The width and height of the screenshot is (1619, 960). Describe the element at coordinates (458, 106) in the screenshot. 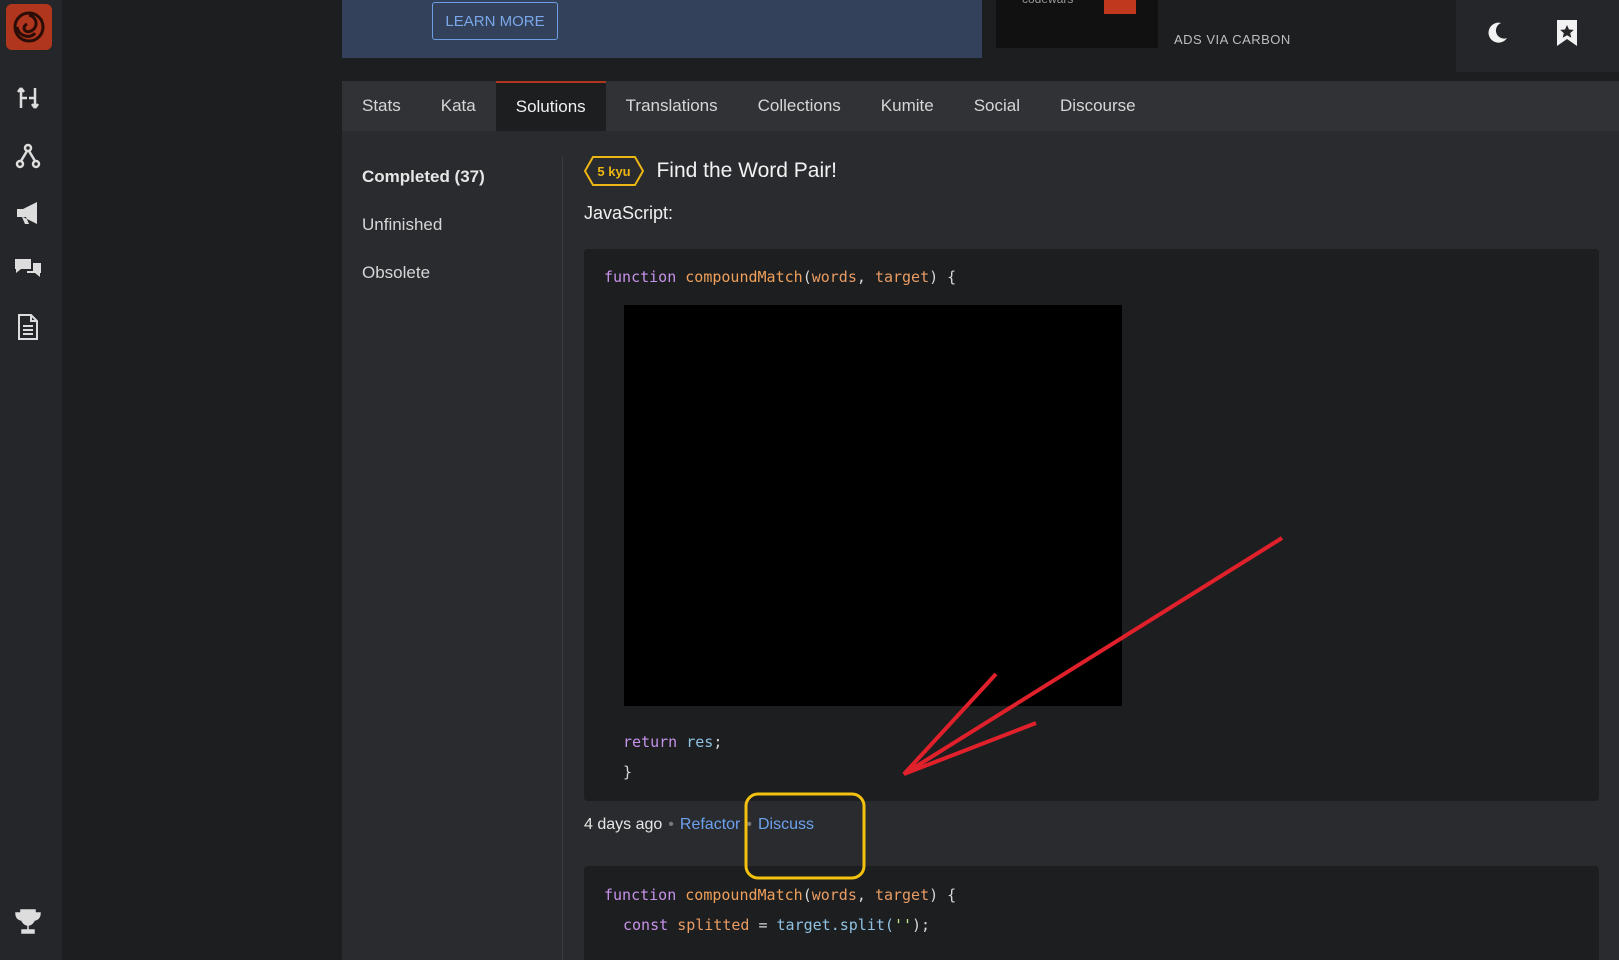

I see `tab-kata: Kata` at that location.